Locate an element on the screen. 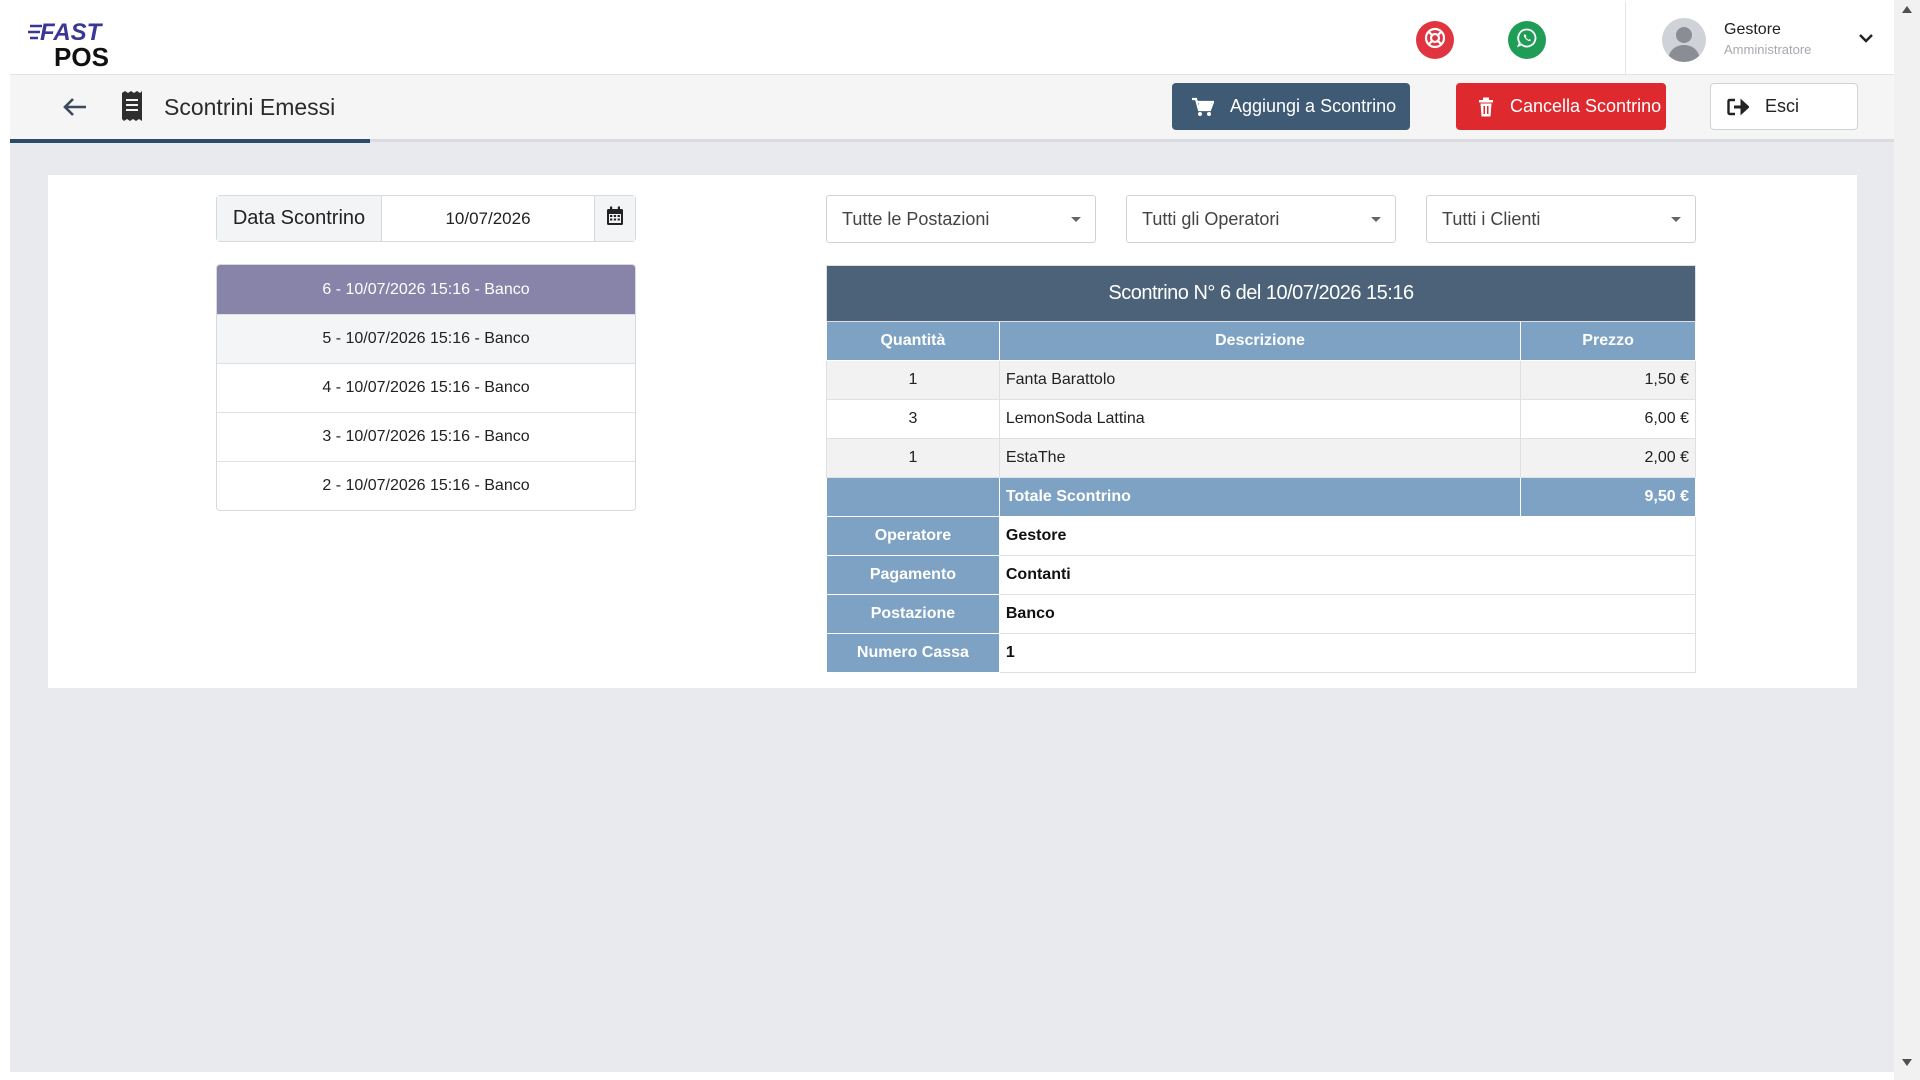  info-row: Pagamento Contanti is located at coordinates (1261, 575).